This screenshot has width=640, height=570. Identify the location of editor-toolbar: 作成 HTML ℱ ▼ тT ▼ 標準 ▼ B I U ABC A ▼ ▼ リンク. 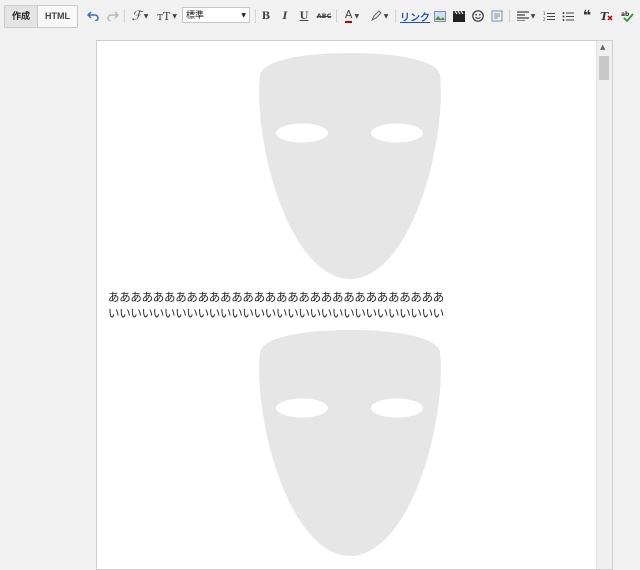
(320, 16).